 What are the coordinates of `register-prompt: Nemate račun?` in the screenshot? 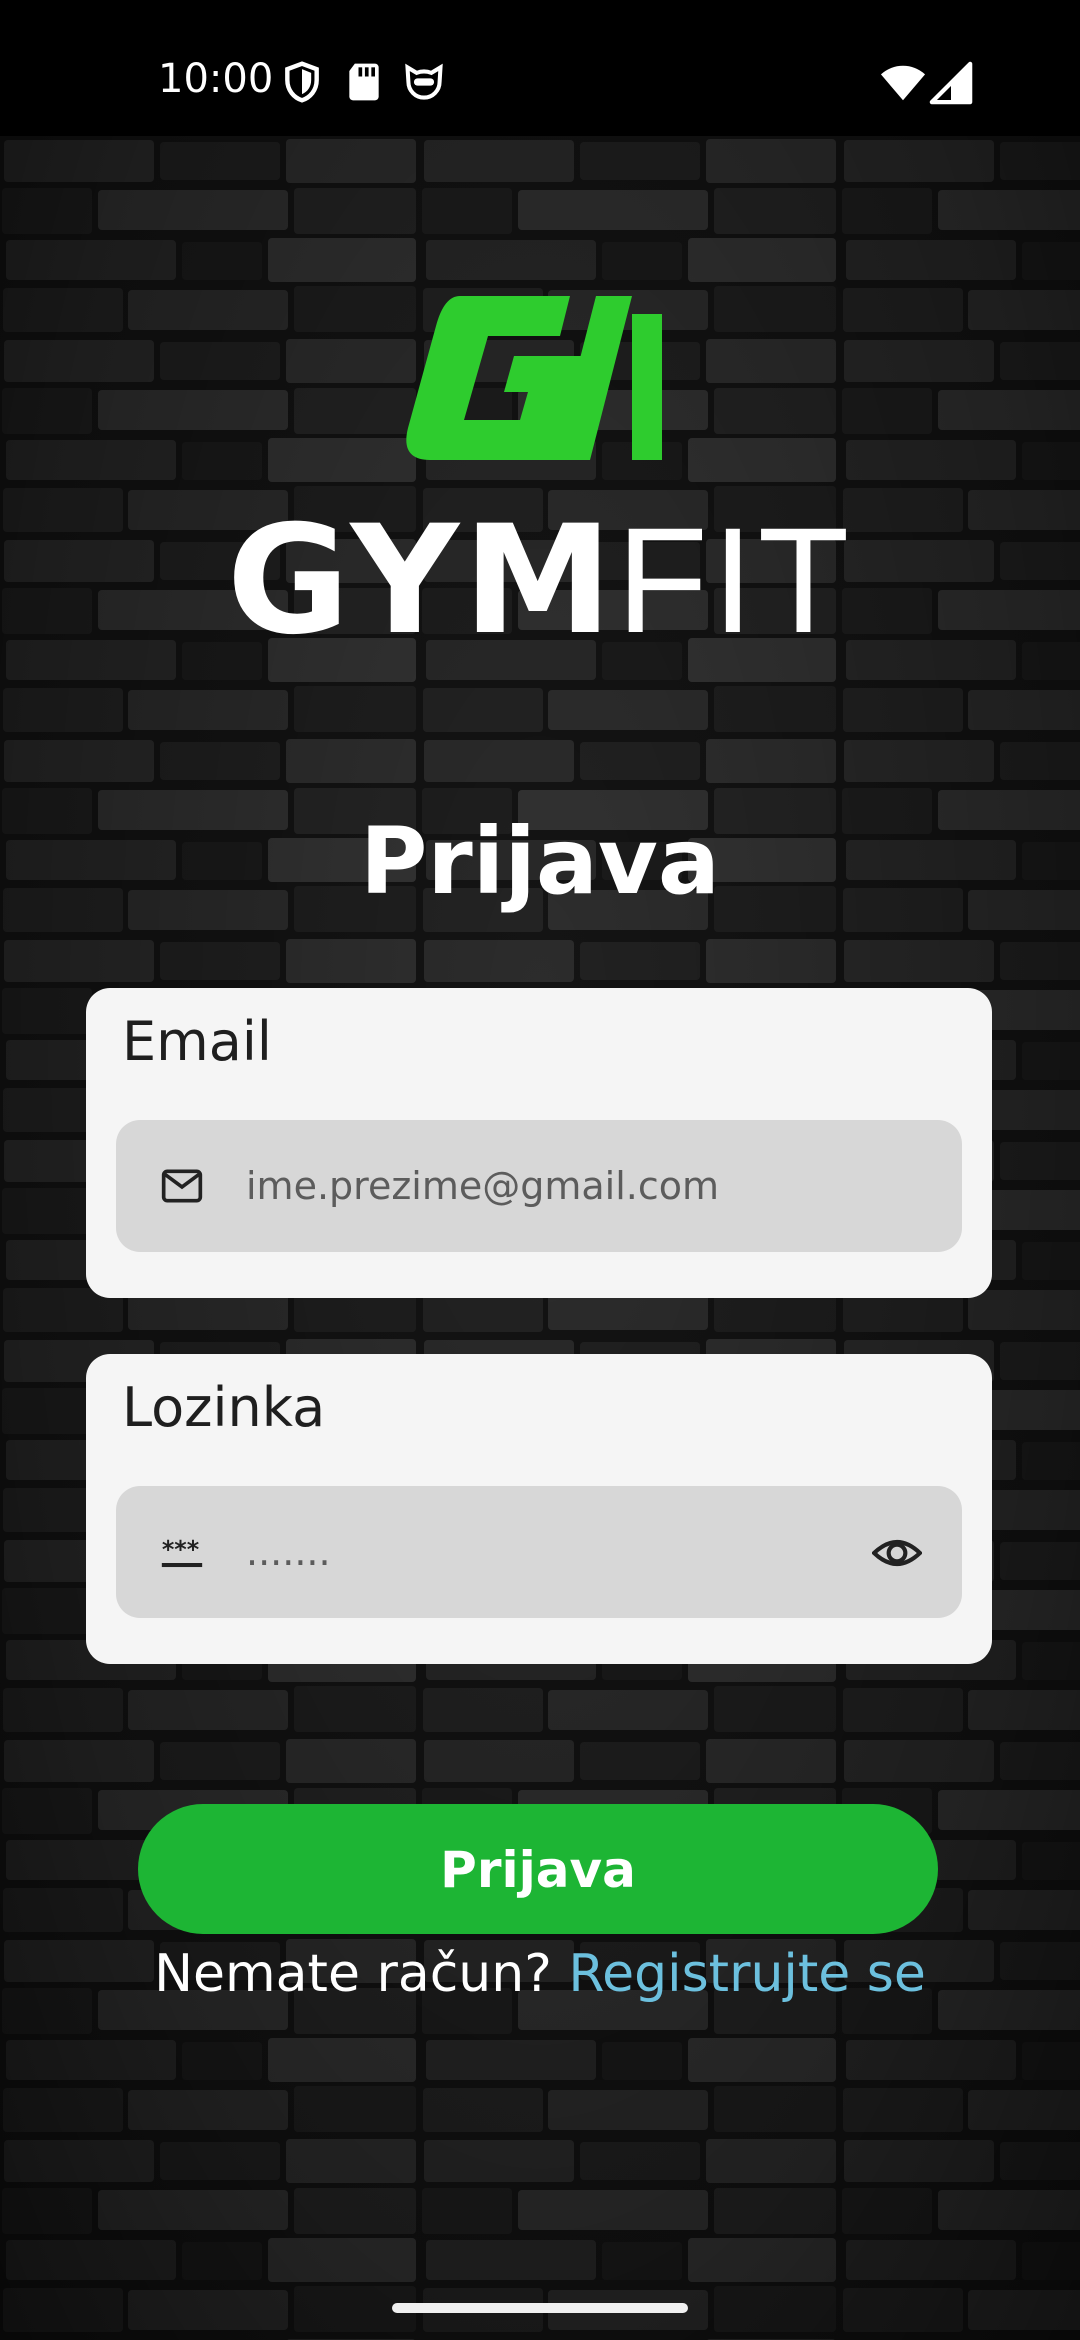 It's located at (353, 1974).